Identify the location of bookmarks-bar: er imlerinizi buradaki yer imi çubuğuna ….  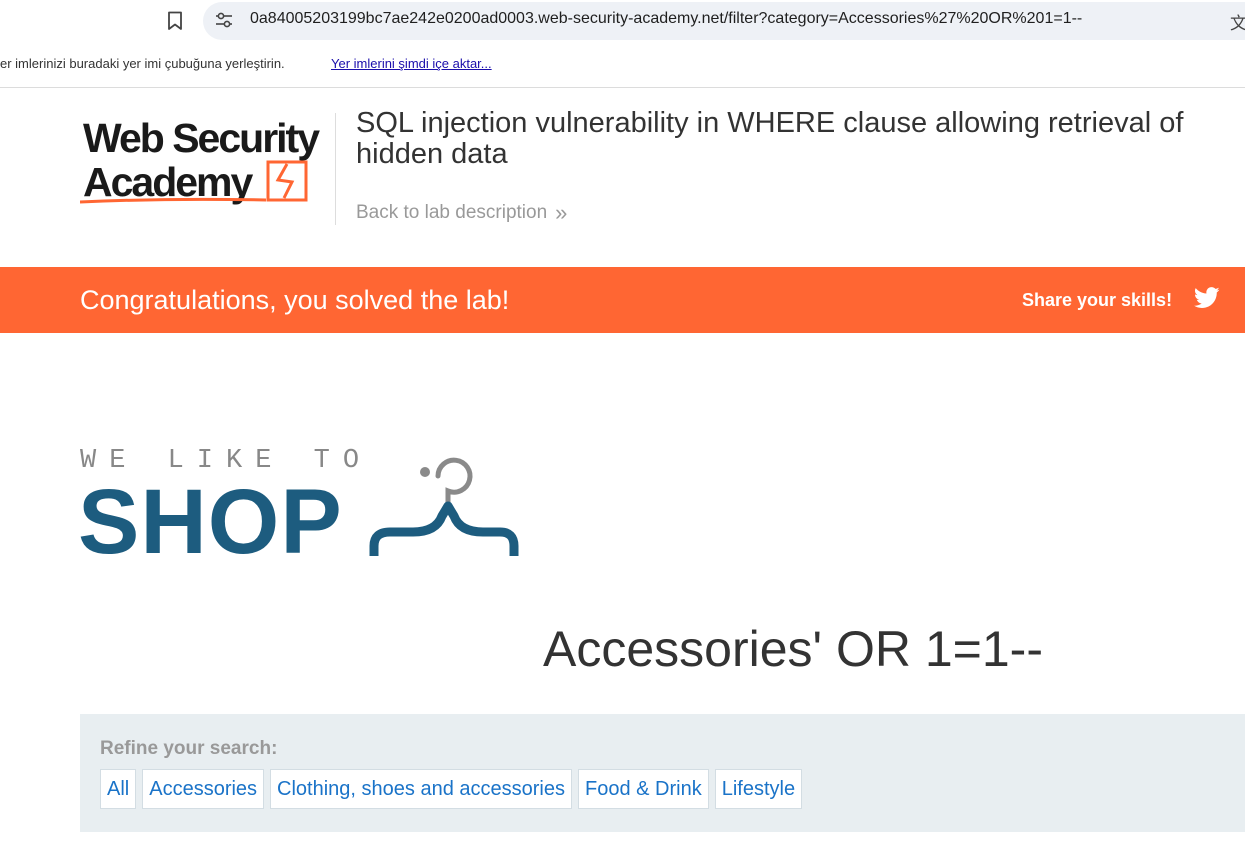
(622, 66).